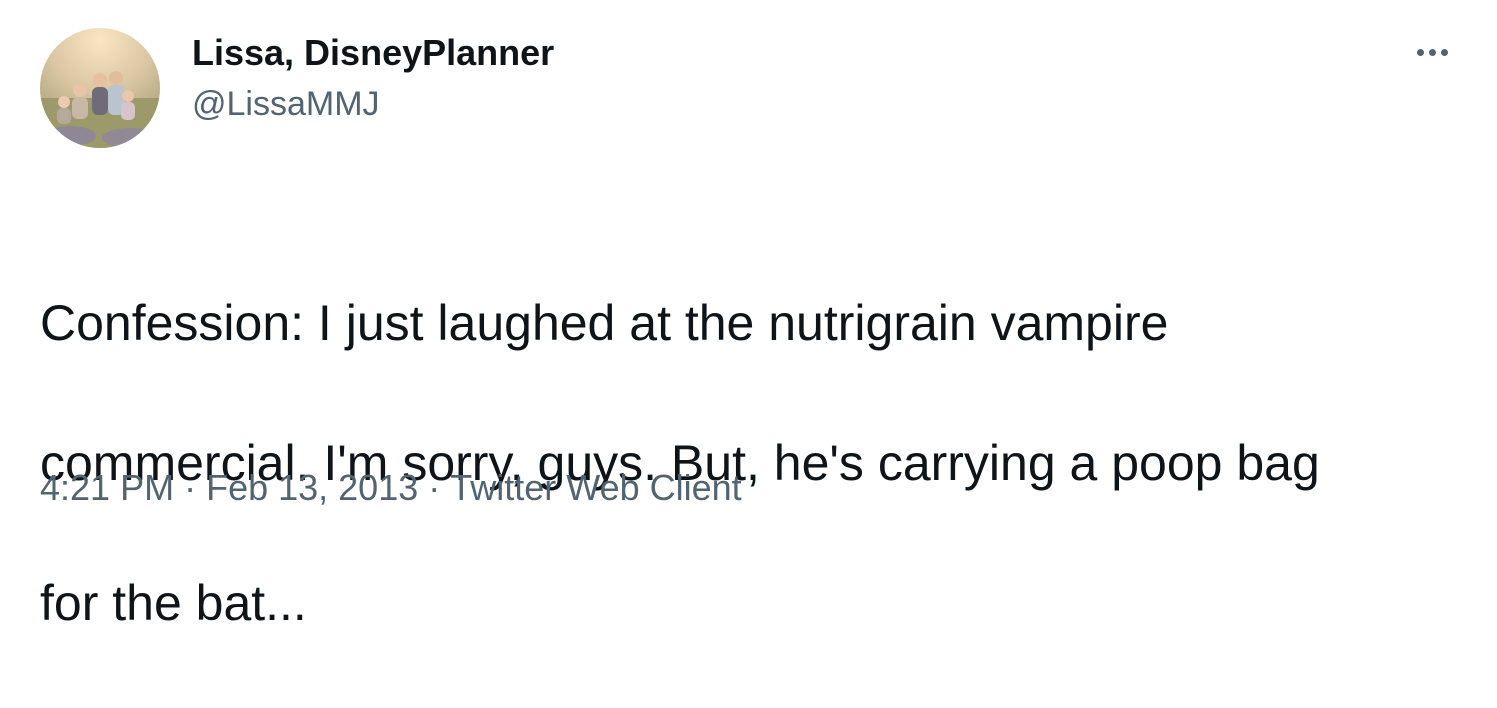 The image size is (1497, 708). I want to click on author-handle: @LissaMMJ, so click(286, 104).